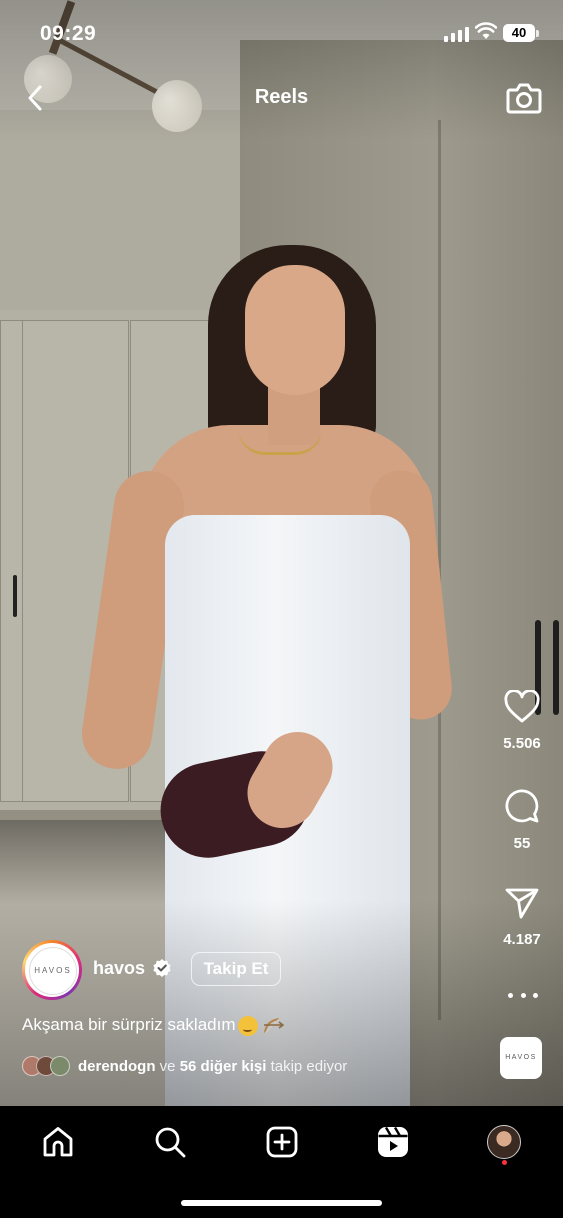 The width and height of the screenshot is (563, 1218). I want to click on avatar-logo: HAVOS, so click(53, 971).